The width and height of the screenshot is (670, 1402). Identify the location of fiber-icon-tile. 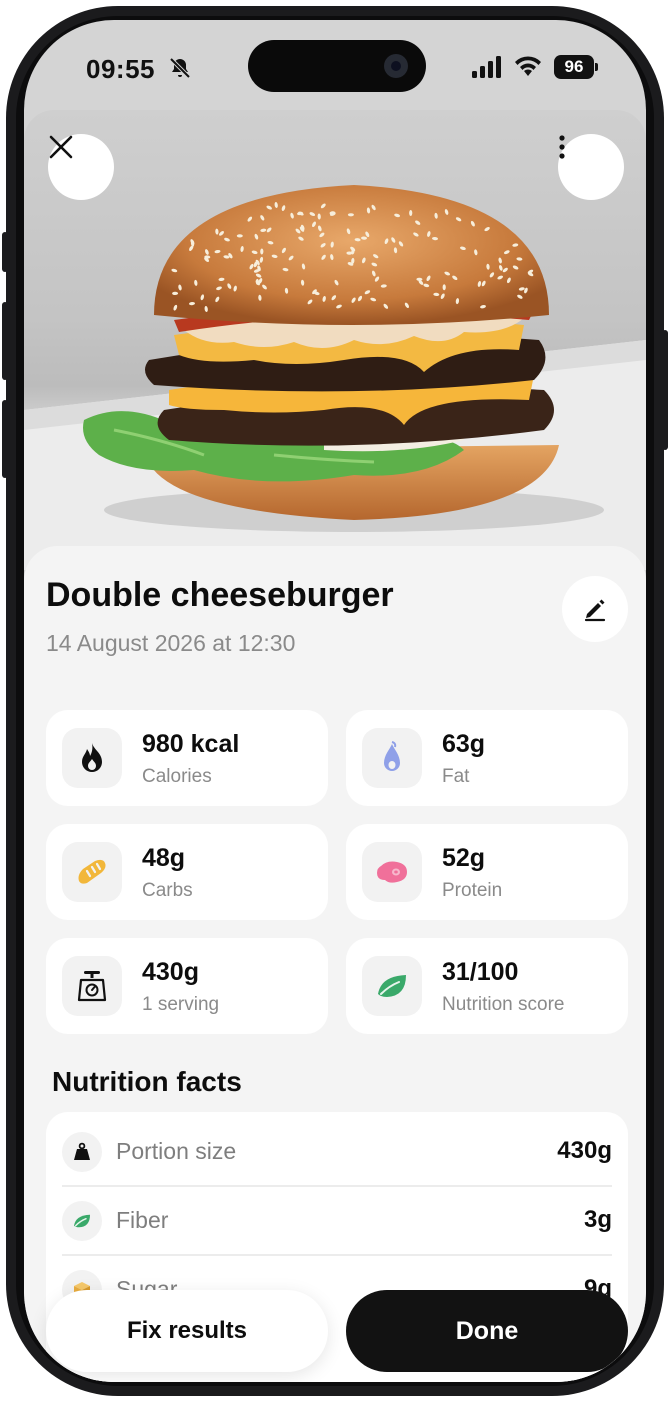
(82, 1221).